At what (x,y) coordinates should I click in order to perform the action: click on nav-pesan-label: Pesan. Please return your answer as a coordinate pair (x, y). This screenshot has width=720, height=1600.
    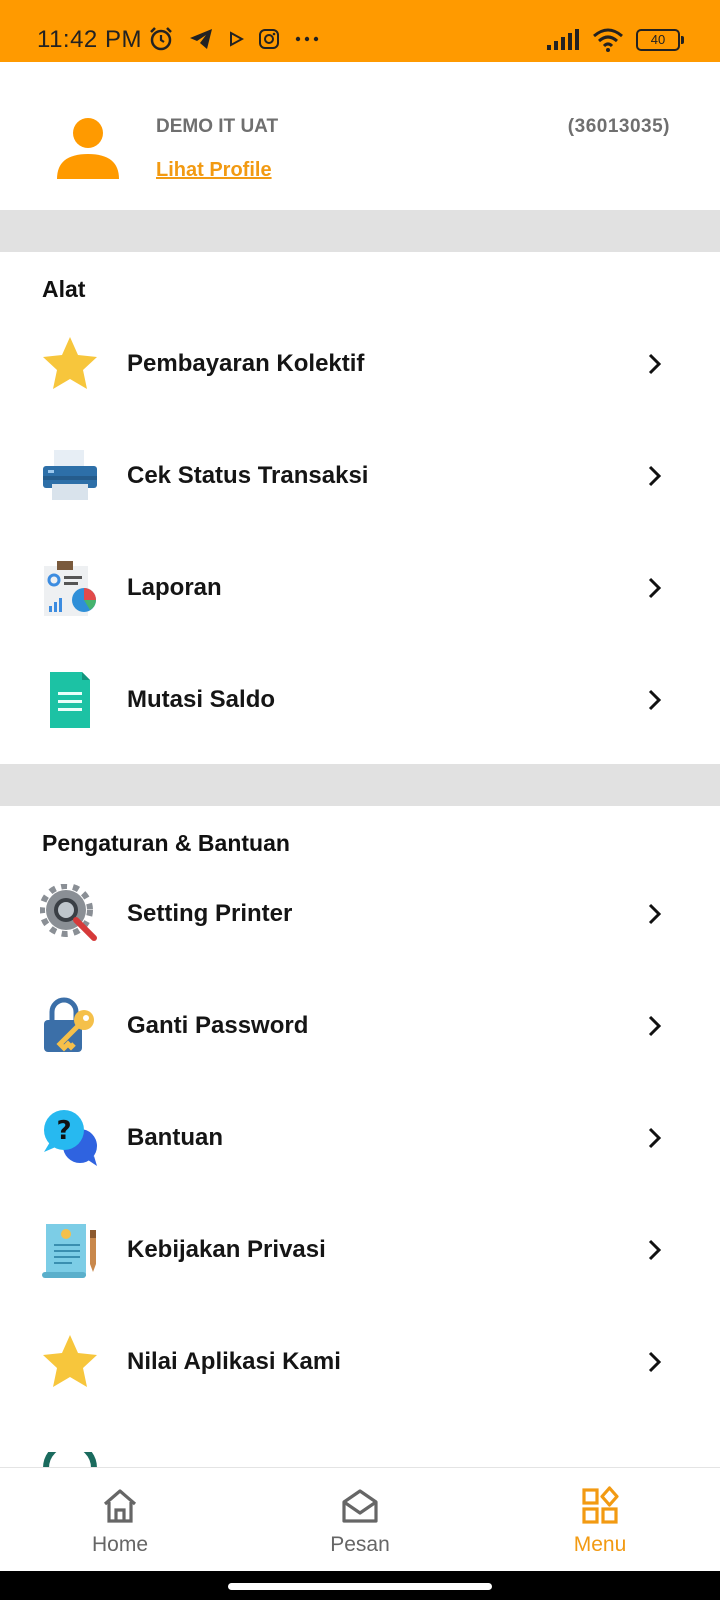
    Looking at the image, I should click on (360, 1544).